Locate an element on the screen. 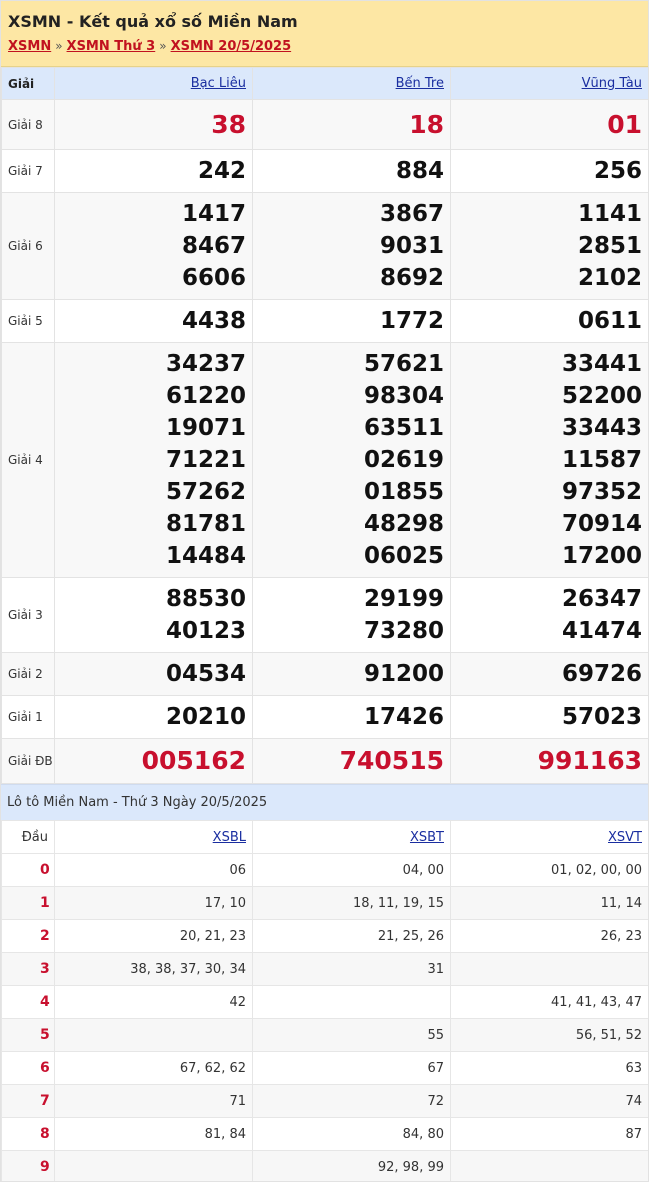  loto-cell: 84, 80 is located at coordinates (351, 1134).